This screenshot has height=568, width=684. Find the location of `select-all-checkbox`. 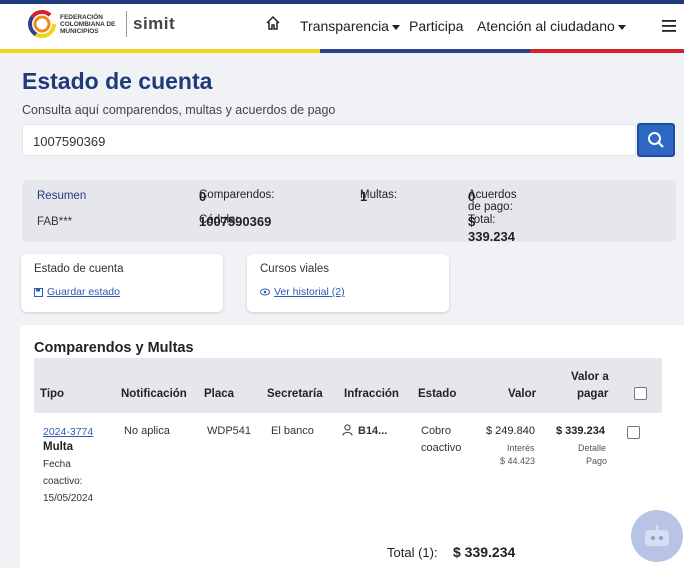

select-all-checkbox is located at coordinates (640, 393).